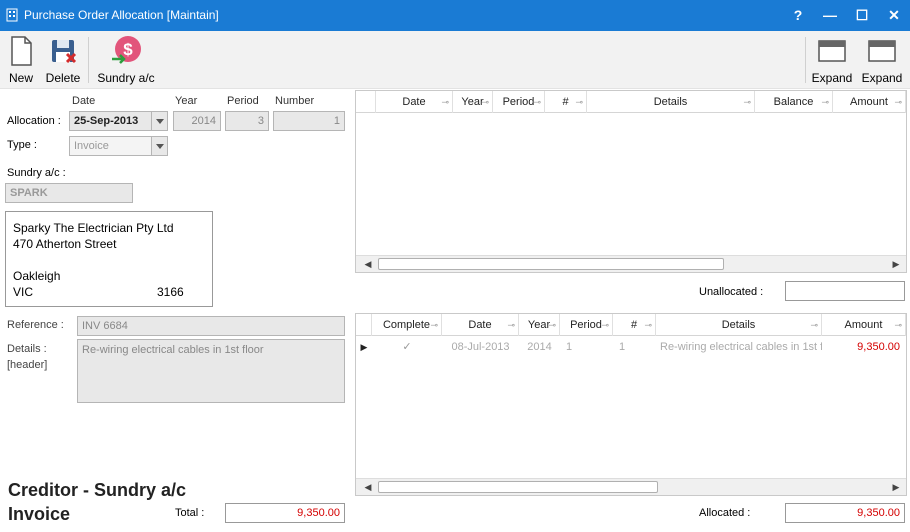  Describe the element at coordinates (97, 490) in the screenshot. I see `form-title-line-1: Creditor - Sundry a/c` at that location.